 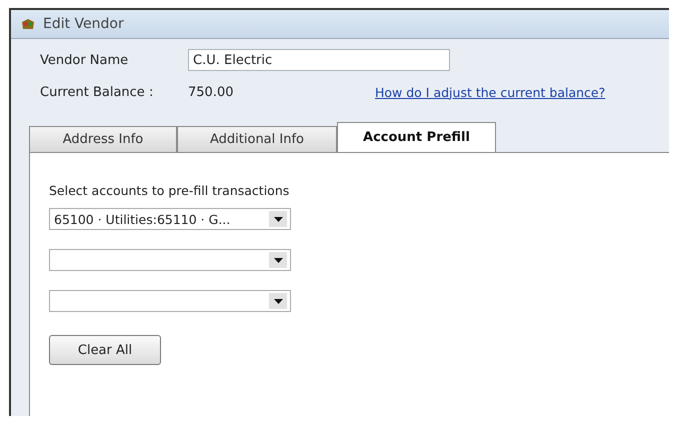 What do you see at coordinates (169, 190) in the screenshot?
I see `instruction-text: Select accounts to pre-fill transactions` at bounding box center [169, 190].